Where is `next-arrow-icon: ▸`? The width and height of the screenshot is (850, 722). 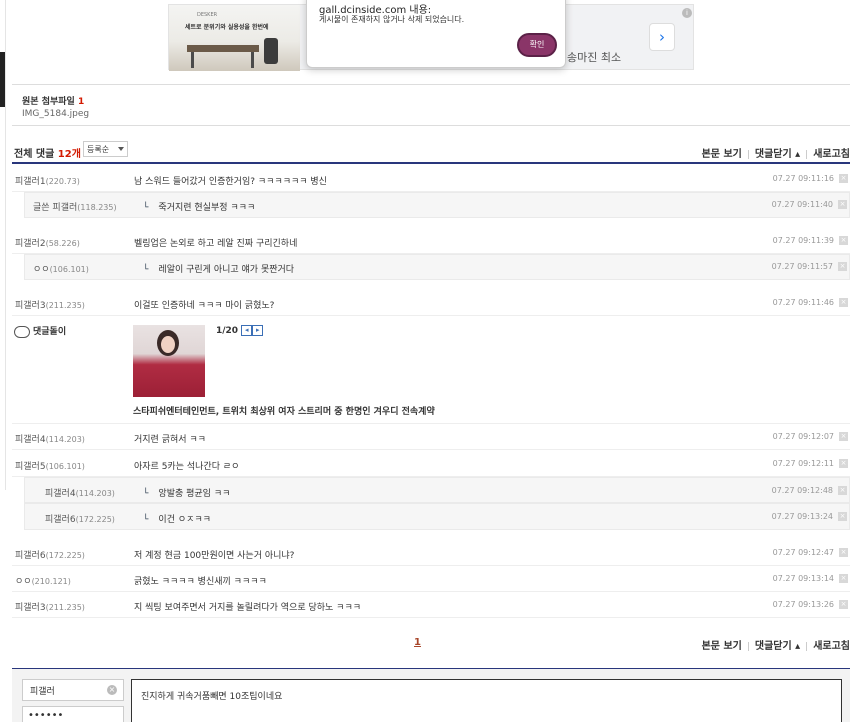 next-arrow-icon: ▸ is located at coordinates (258, 330).